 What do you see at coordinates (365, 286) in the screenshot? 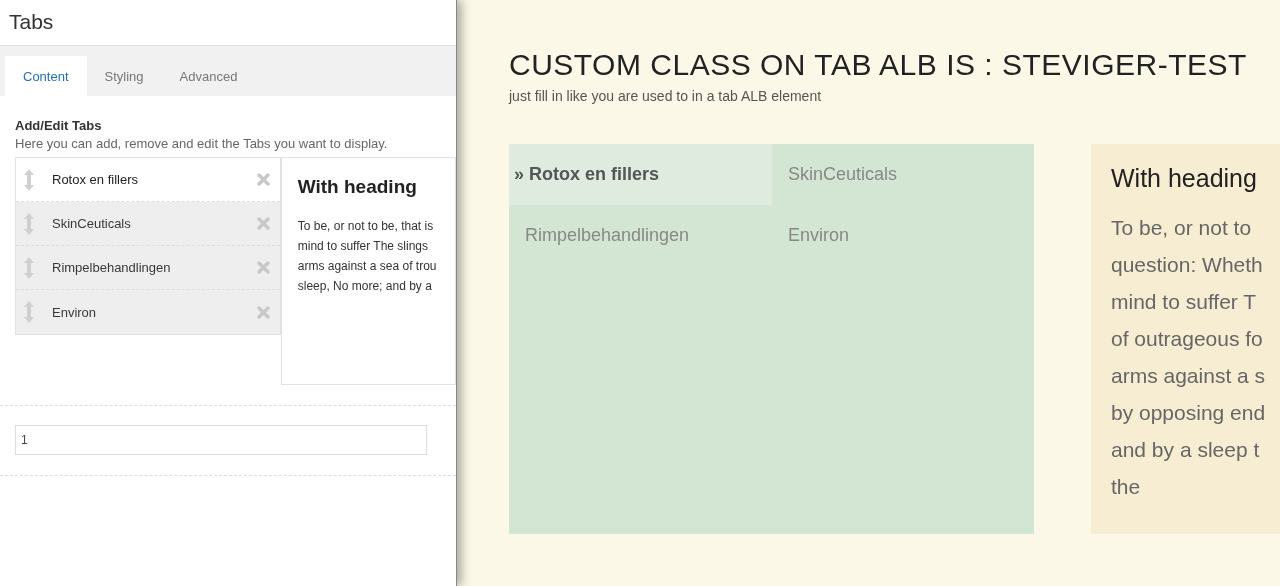
I see `preview-text-line: sleep, No more; and by a` at bounding box center [365, 286].